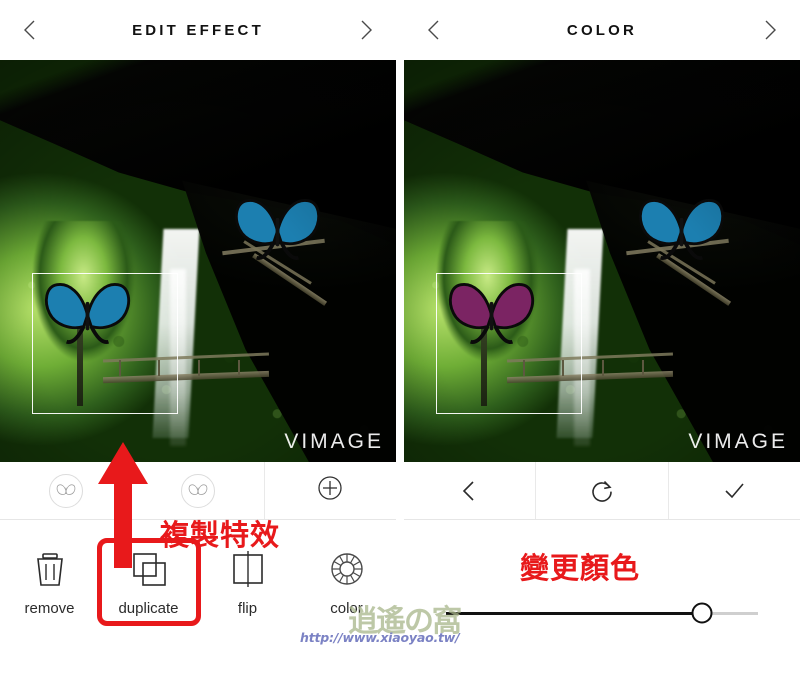 This screenshot has height=684, width=800. I want to click on watermark-url: http://www.xiaoyao.tw/, so click(380, 637).